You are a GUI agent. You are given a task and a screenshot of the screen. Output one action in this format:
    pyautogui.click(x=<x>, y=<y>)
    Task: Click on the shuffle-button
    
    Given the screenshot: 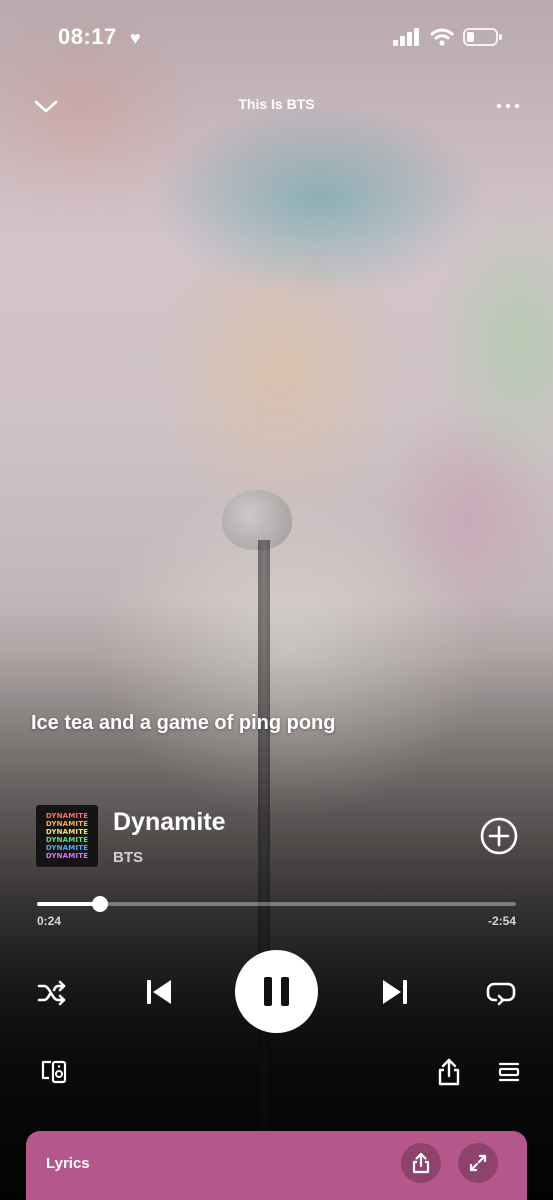 What is the action you would take?
    pyautogui.click(x=52, y=993)
    